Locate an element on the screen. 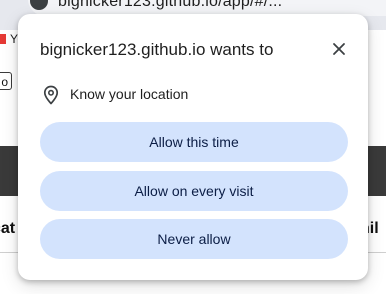  allow-this-time-button: Allow this time is located at coordinates (194, 142).